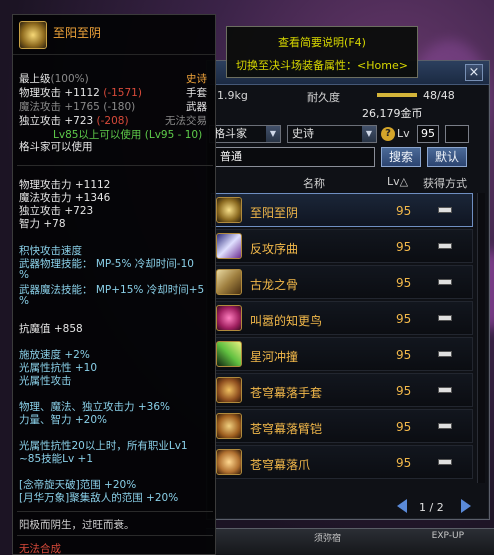 This screenshot has height=555, width=494. I want to click on filter-row: 格斗家 ▼ 史诗 ▼ ? Lv 95, so click(348, 134).